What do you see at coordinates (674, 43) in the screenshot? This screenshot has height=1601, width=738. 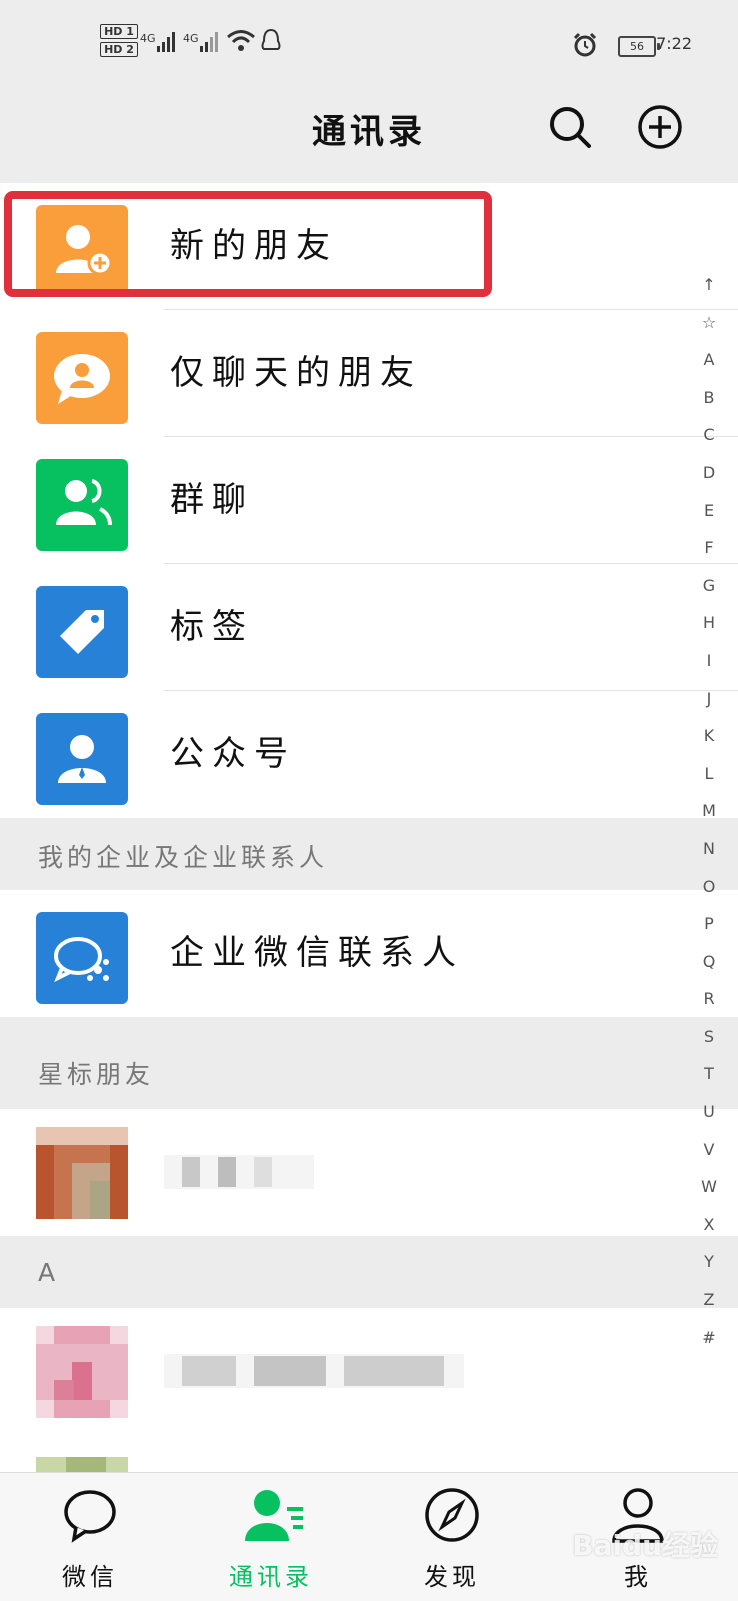 I see `clock: 7:22` at bounding box center [674, 43].